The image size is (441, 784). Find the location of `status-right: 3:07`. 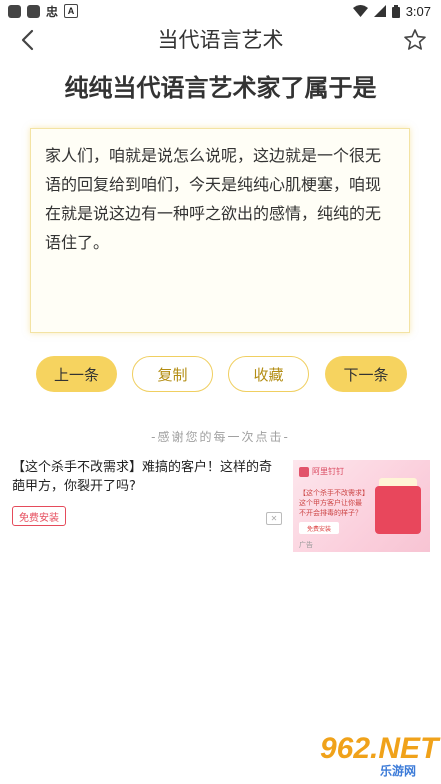

status-right: 3:07 is located at coordinates (396, 11).